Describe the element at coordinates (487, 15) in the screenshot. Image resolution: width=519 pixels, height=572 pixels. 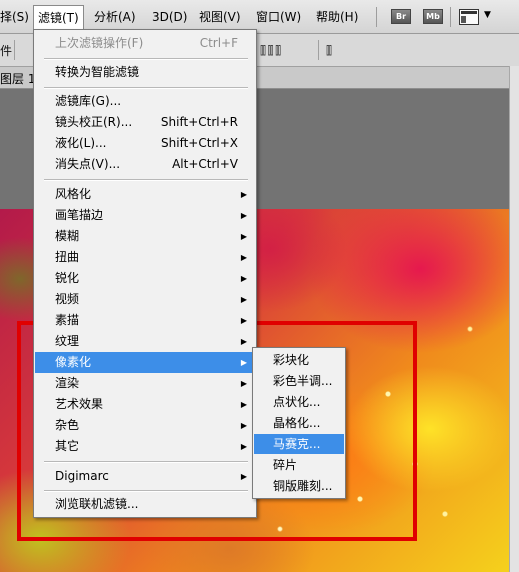
I see `chevron-down-icon: ▼` at that location.